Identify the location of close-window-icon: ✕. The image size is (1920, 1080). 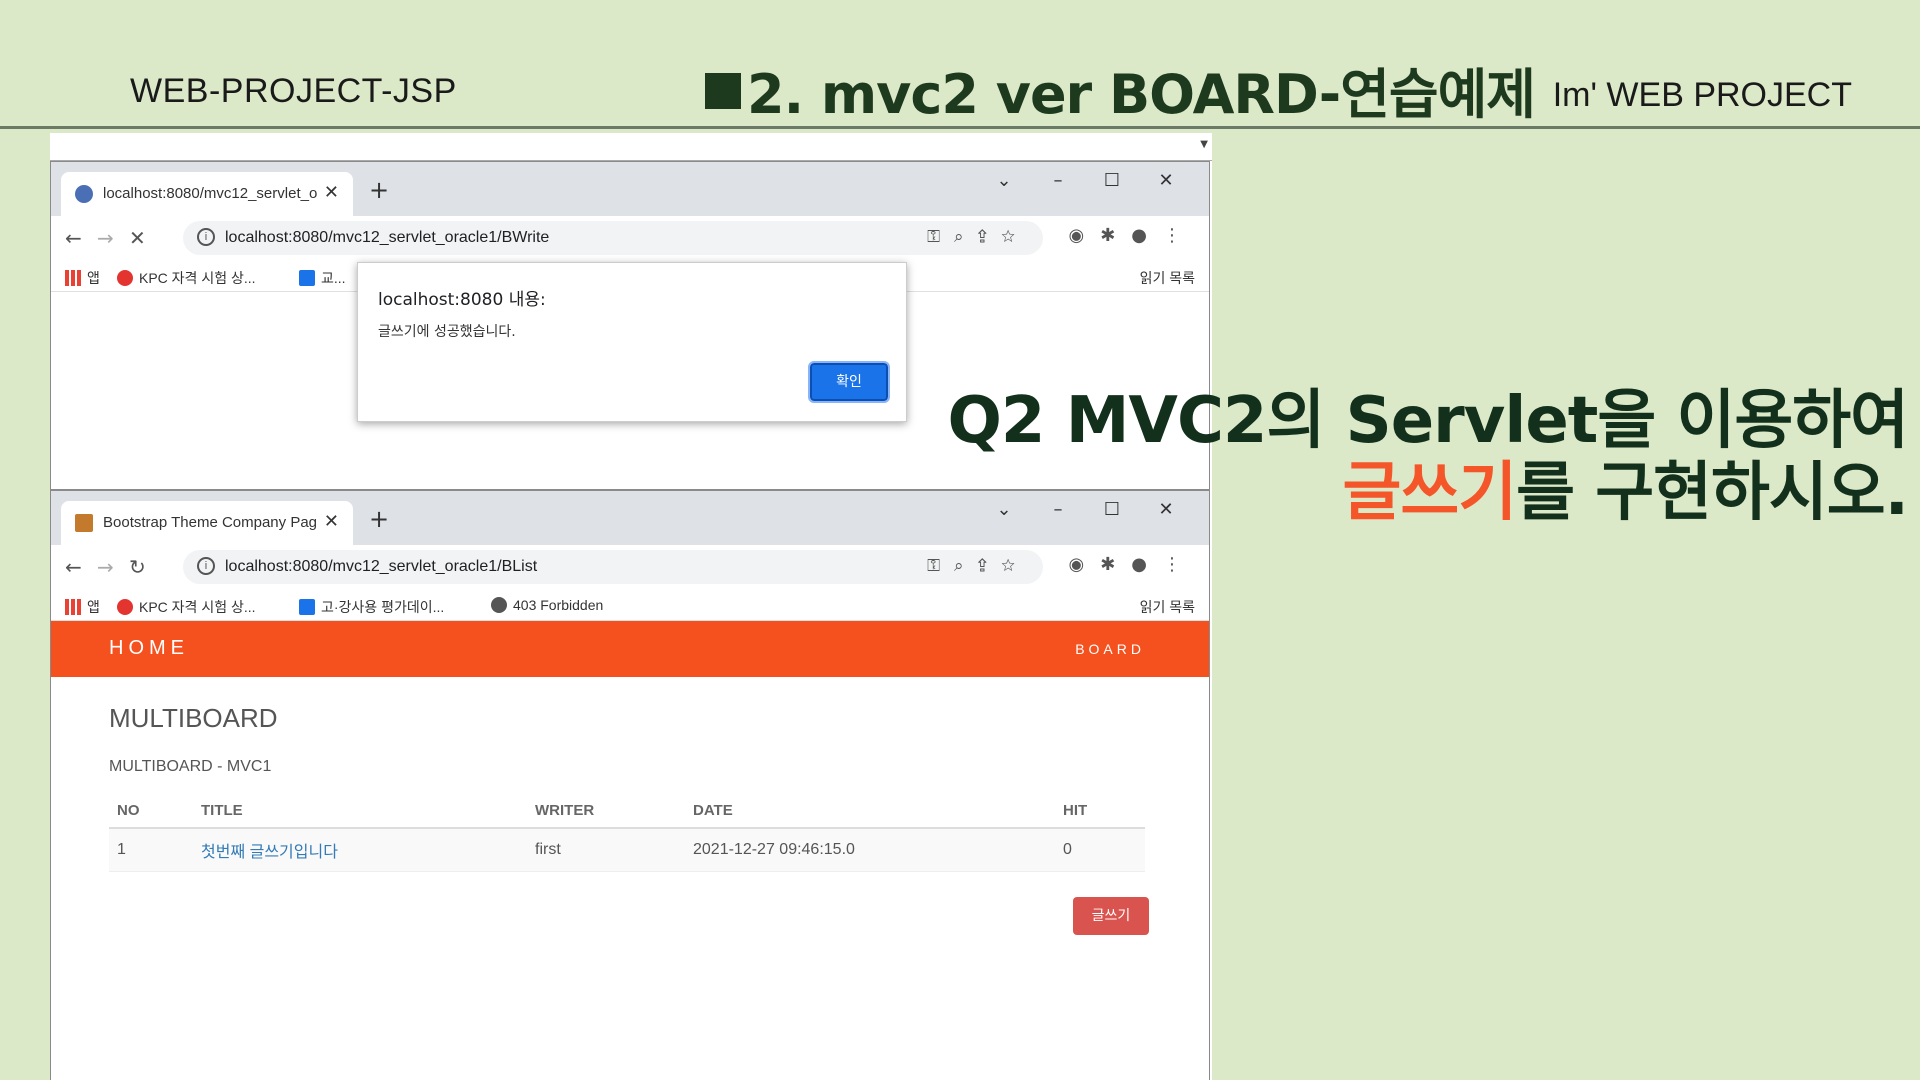
(1166, 180).